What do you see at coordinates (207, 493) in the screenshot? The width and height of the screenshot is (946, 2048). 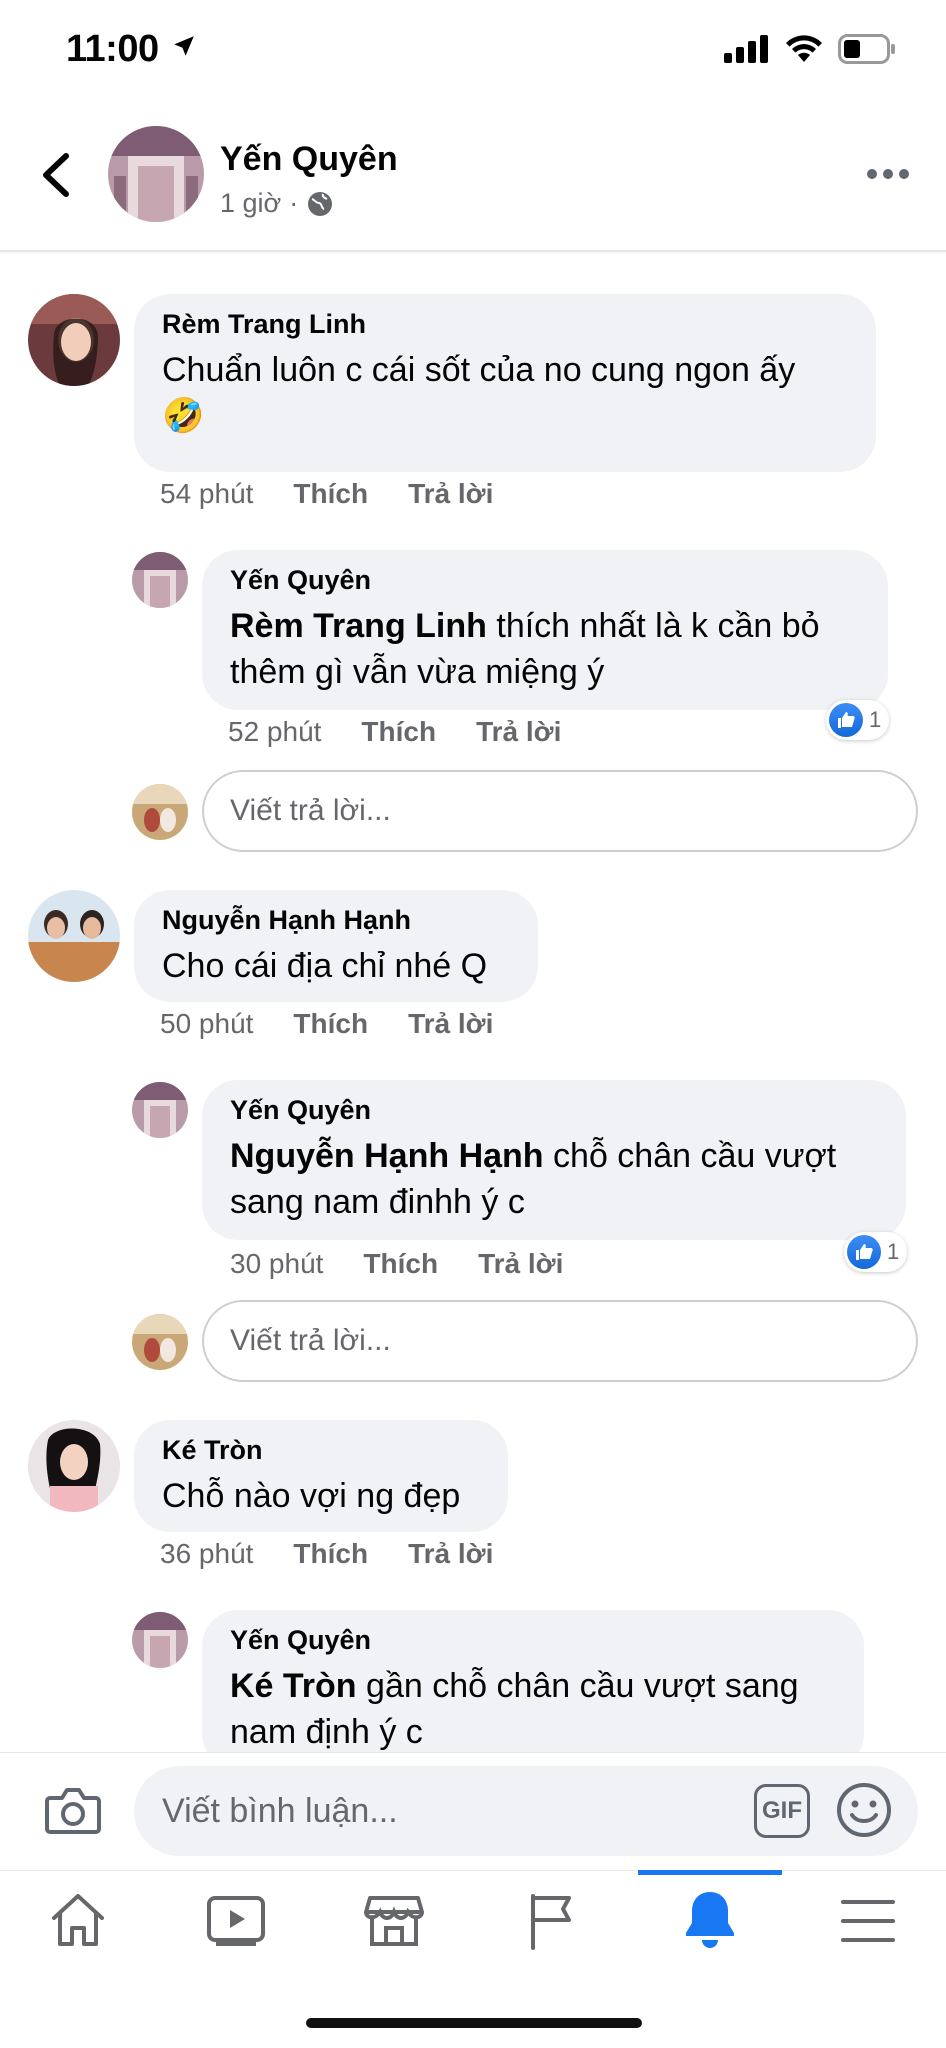 I see `comment-time: 54 phút` at bounding box center [207, 493].